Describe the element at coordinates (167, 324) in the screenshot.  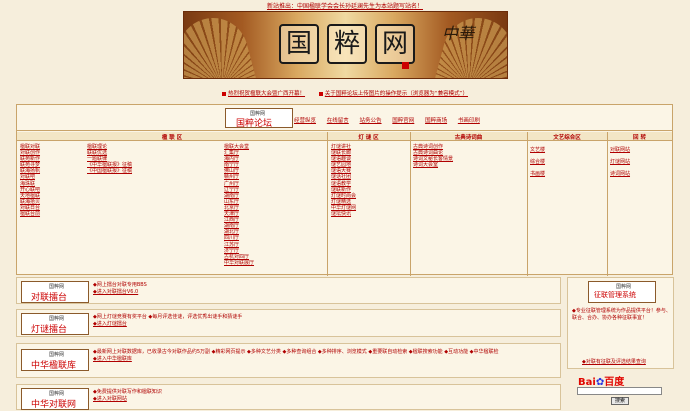
I see `panel-enter-link: ◆进入灯谜擂台` at that location.